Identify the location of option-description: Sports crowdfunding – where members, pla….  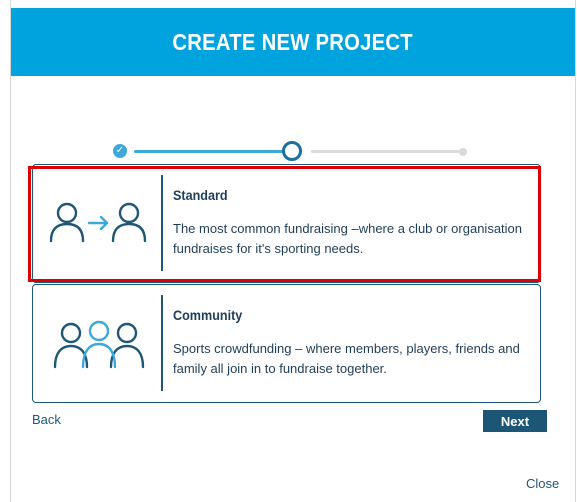
(346, 358).